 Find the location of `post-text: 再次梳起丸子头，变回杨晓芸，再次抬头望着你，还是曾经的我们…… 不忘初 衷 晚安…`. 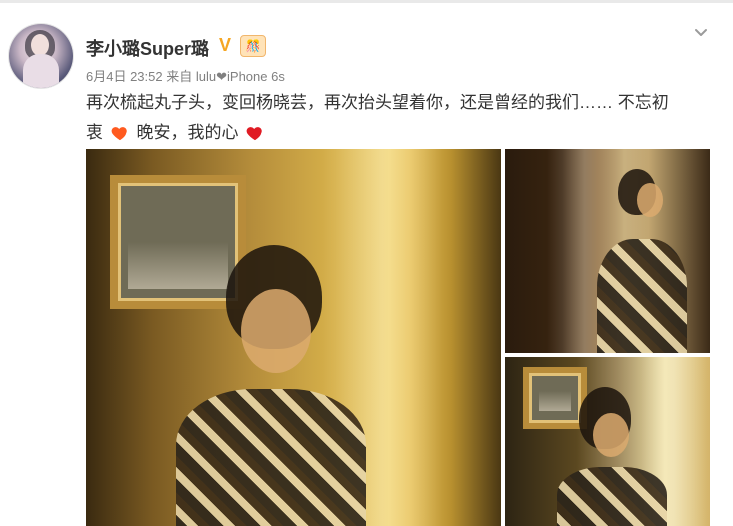

post-text: 再次梳起丸子头，变回杨晓芸，再次抬头望着你，还是曾经的我们…… 不忘初 衷 晚安… is located at coordinates (406, 118).